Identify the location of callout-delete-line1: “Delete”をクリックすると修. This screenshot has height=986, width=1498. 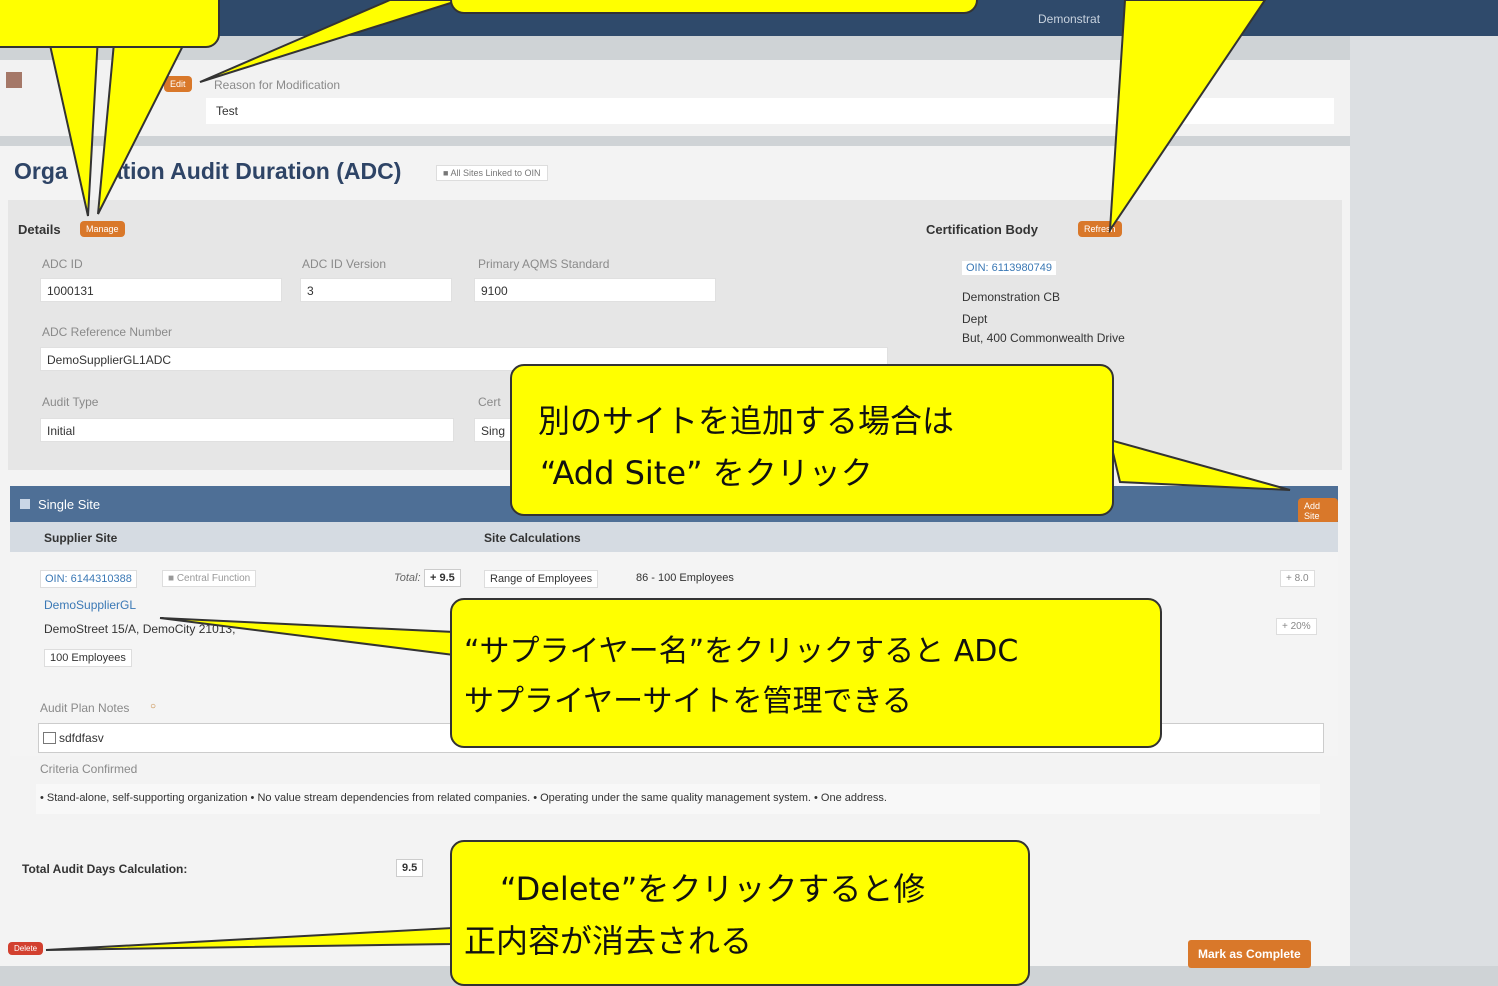
(713, 889).